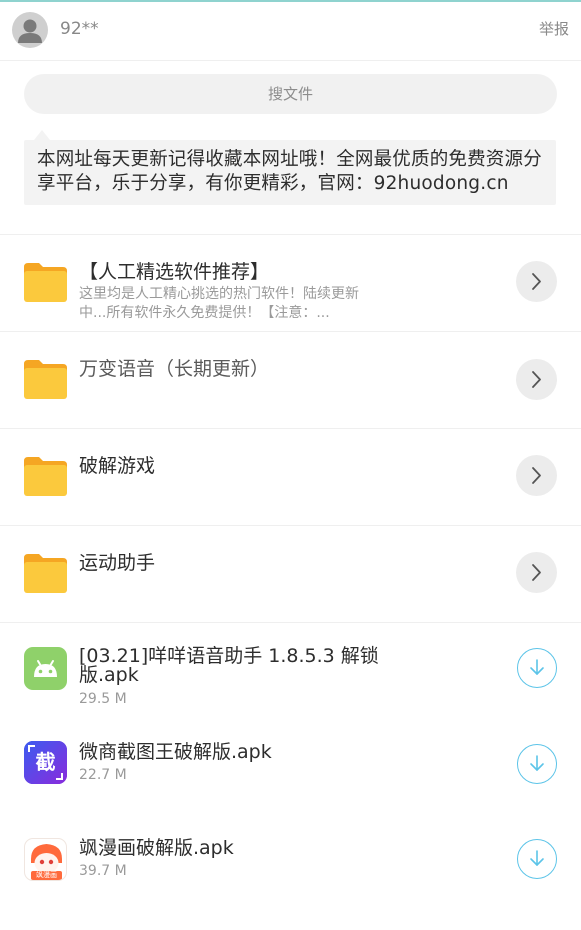 This screenshot has height=930, width=581. Describe the element at coordinates (103, 871) in the screenshot. I see `file-size: 39.7 M` at that location.